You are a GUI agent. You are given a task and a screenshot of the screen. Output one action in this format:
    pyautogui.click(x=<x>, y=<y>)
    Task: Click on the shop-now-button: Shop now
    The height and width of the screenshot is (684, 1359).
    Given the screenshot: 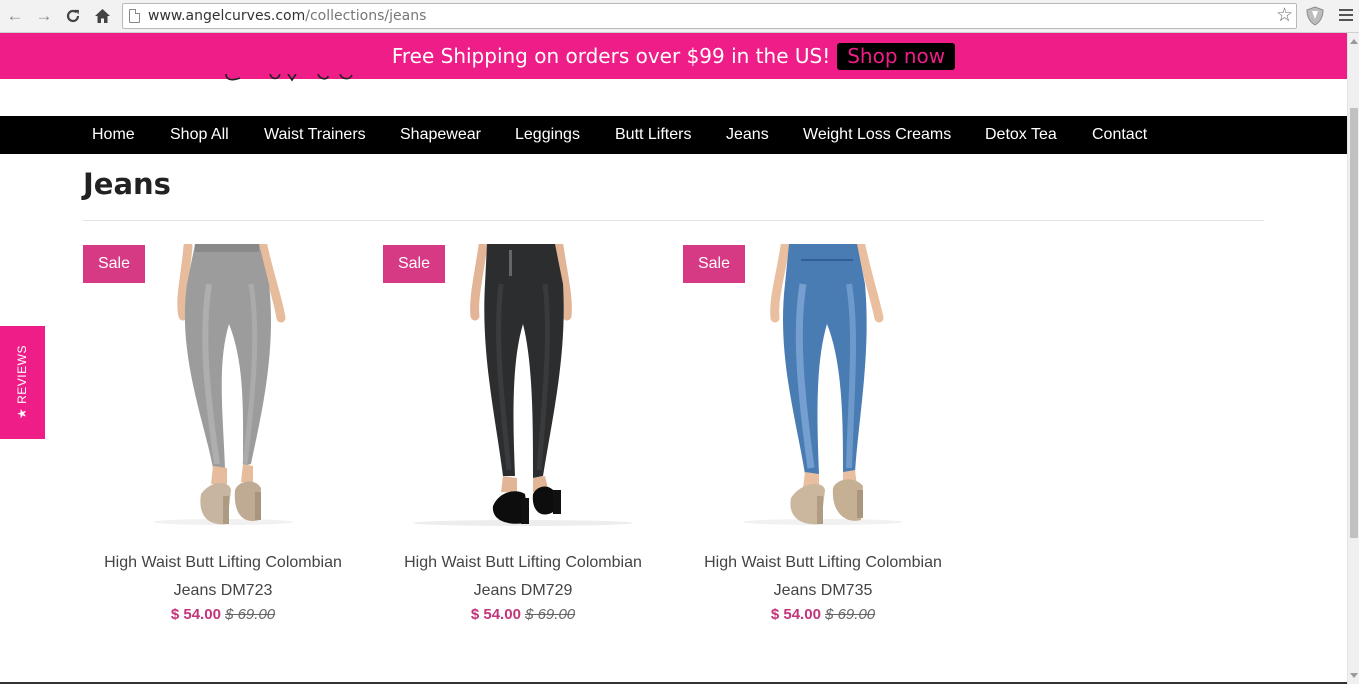 What is the action you would take?
    pyautogui.click(x=896, y=56)
    